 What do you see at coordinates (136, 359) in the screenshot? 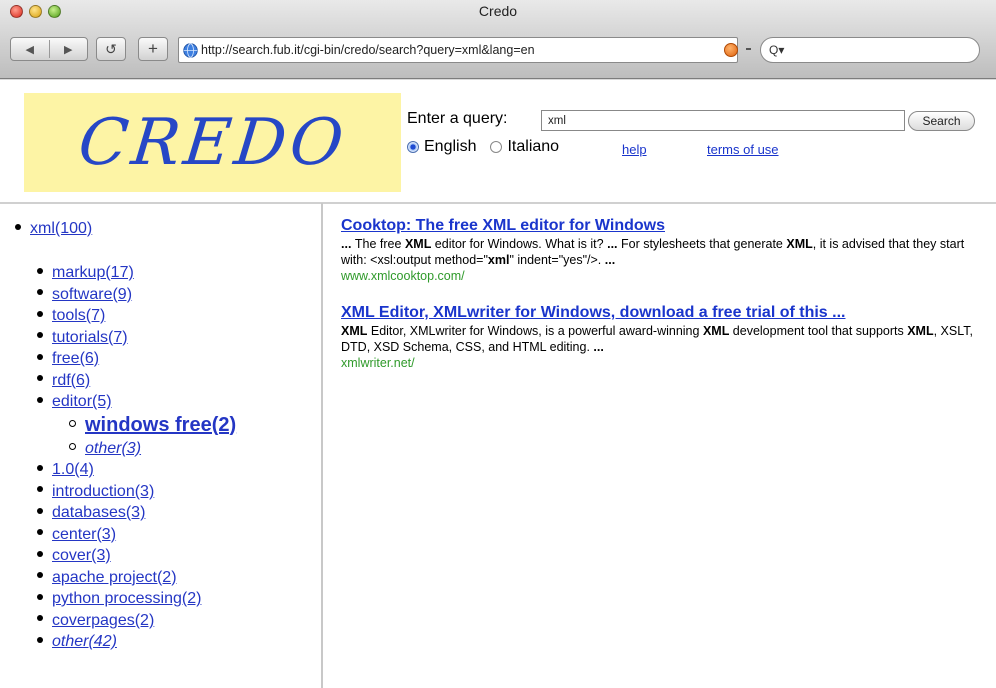
I see `cluster-item: free(6)` at bounding box center [136, 359].